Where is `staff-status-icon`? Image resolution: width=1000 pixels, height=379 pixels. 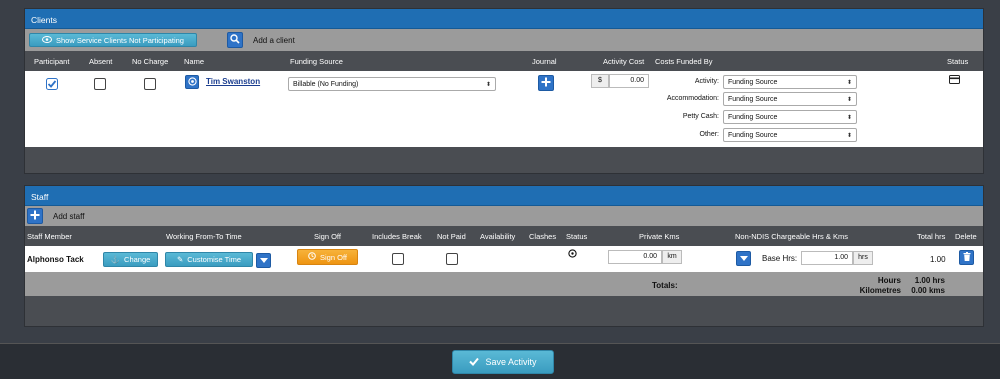 staff-status-icon is located at coordinates (572, 254).